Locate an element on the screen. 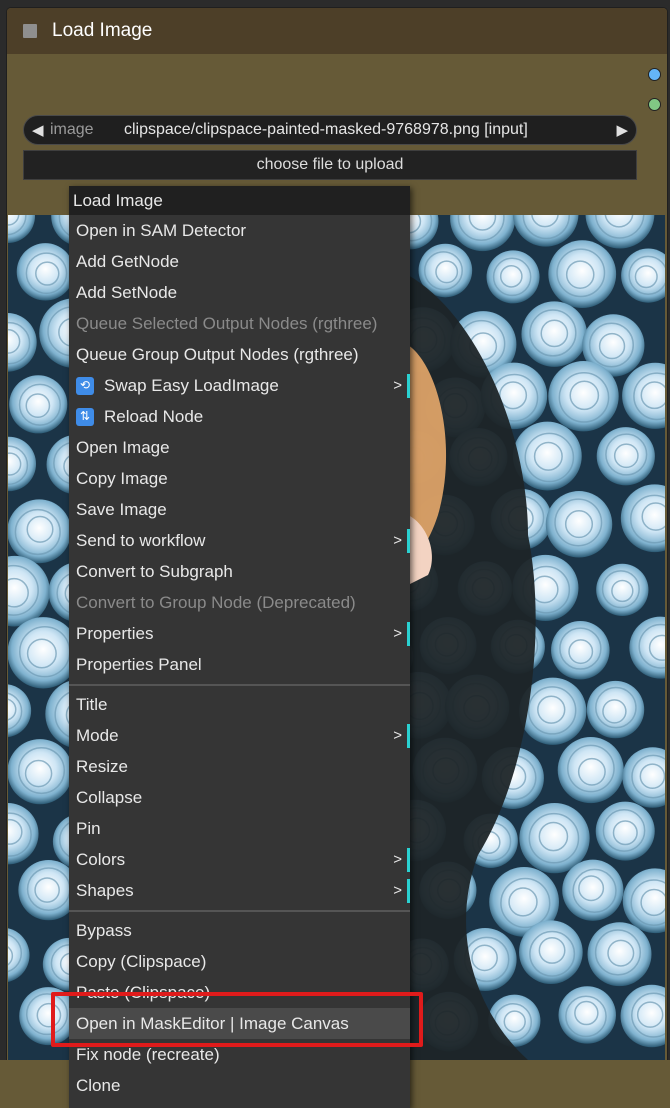  reload-icon: ⇅ is located at coordinates (85, 416).